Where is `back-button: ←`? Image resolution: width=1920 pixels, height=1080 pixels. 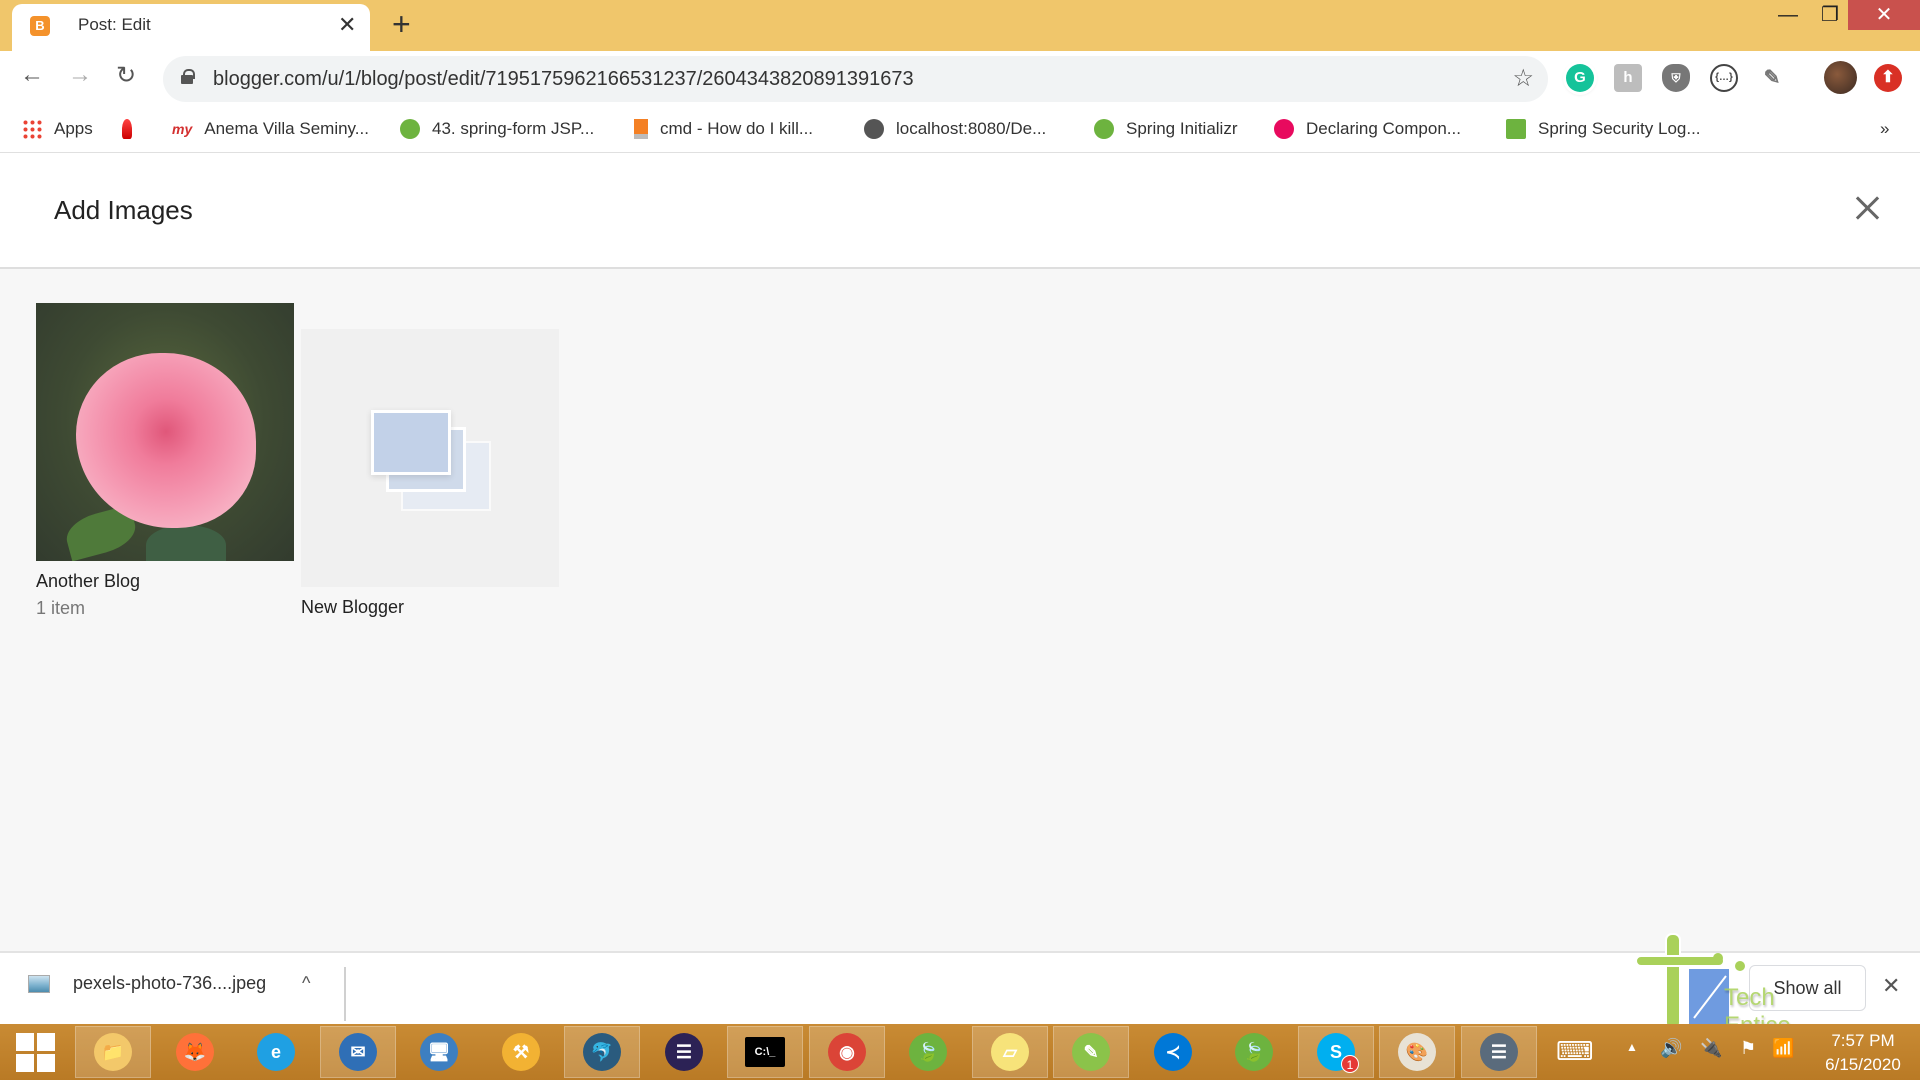
back-button: ← is located at coordinates (32, 75).